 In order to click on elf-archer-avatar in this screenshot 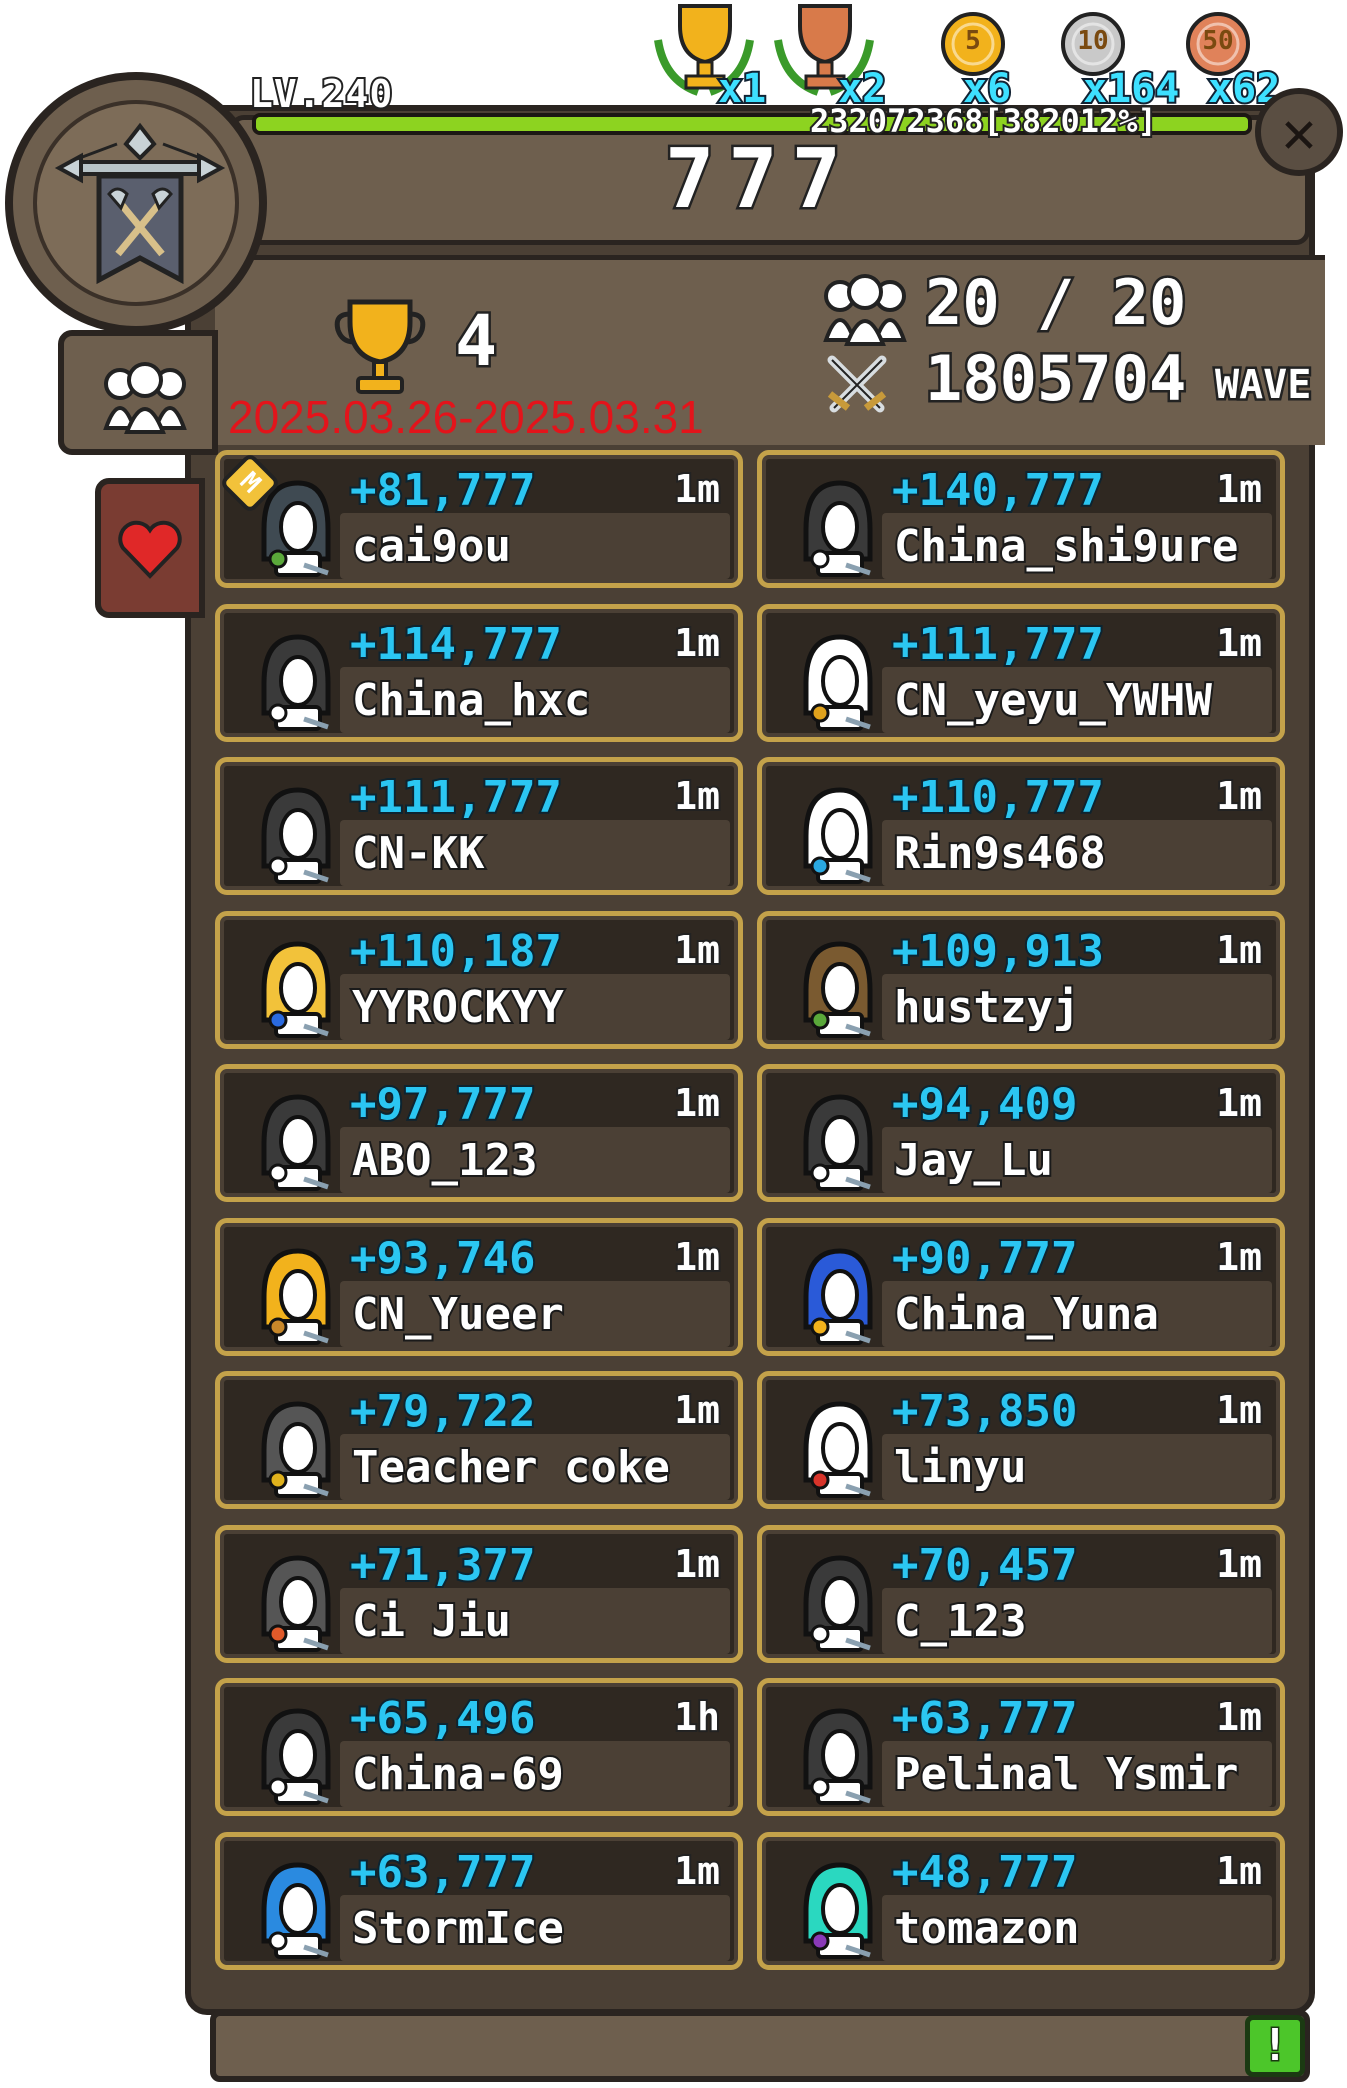, I will do `click(296, 1296)`.